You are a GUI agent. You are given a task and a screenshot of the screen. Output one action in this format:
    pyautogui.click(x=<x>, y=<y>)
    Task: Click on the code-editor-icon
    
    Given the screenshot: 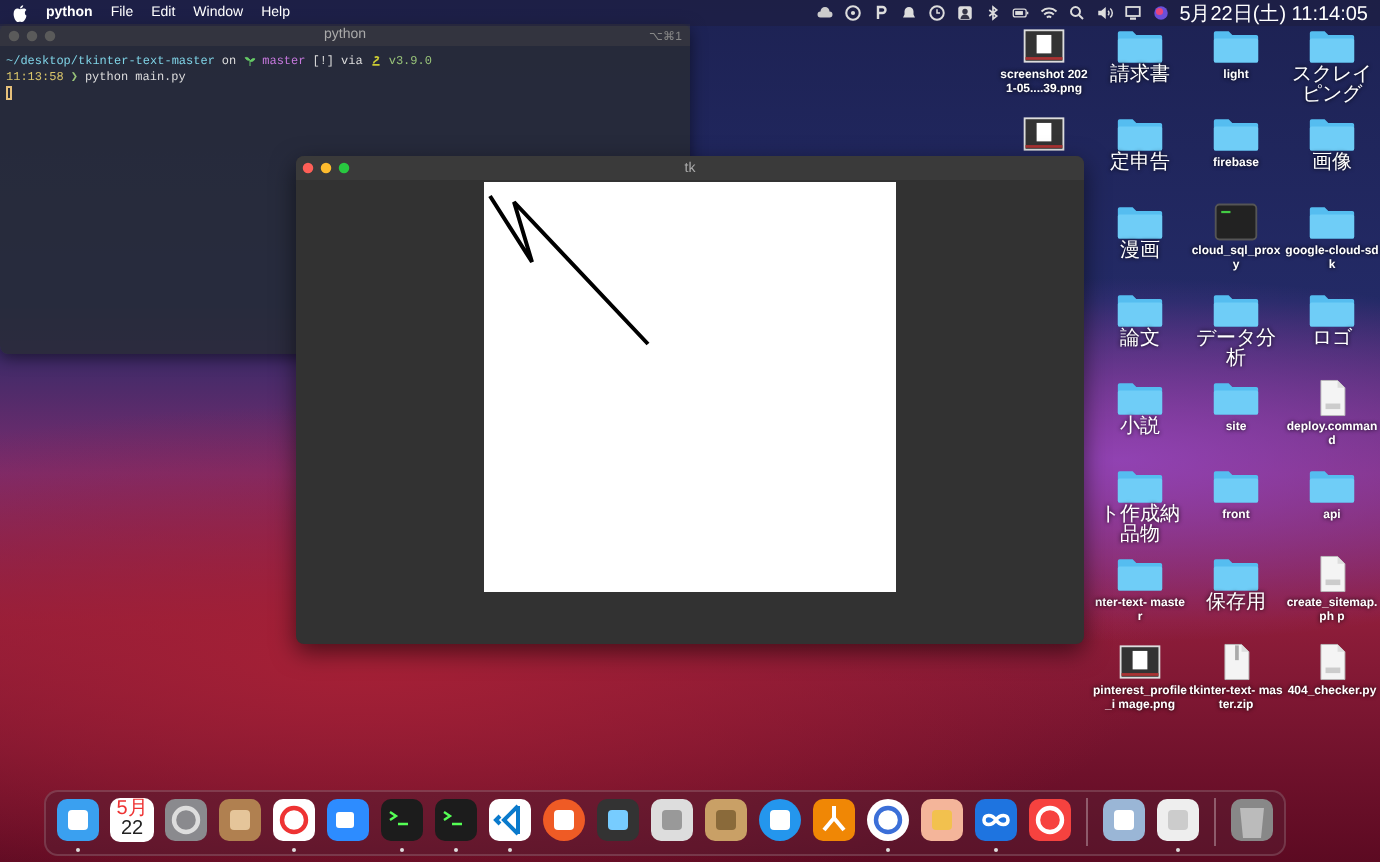 What is the action you would take?
    pyautogui.click(x=510, y=825)
    